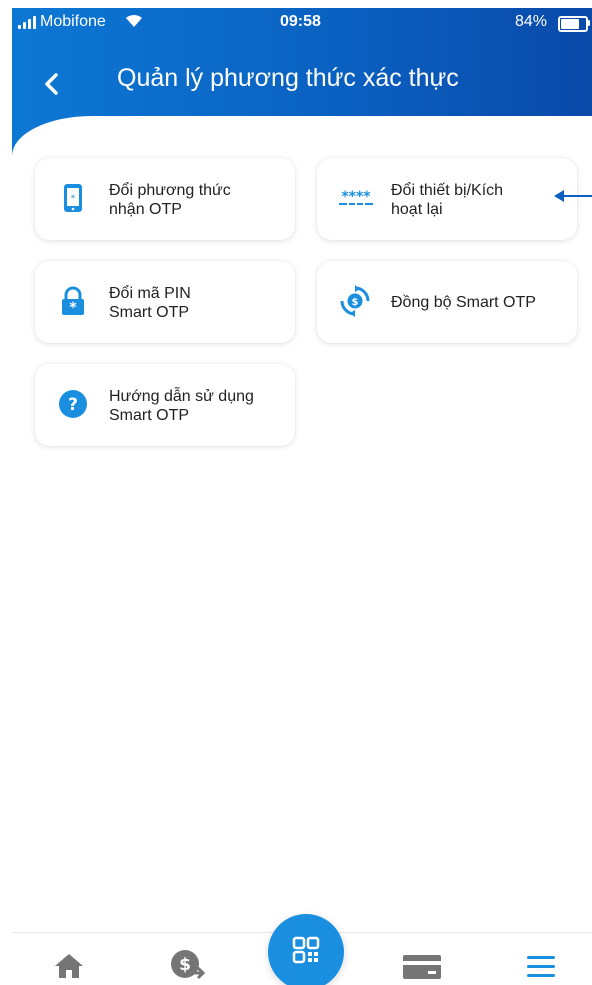 The width and height of the screenshot is (592, 985). I want to click on qr-scan-icon, so click(306, 950).